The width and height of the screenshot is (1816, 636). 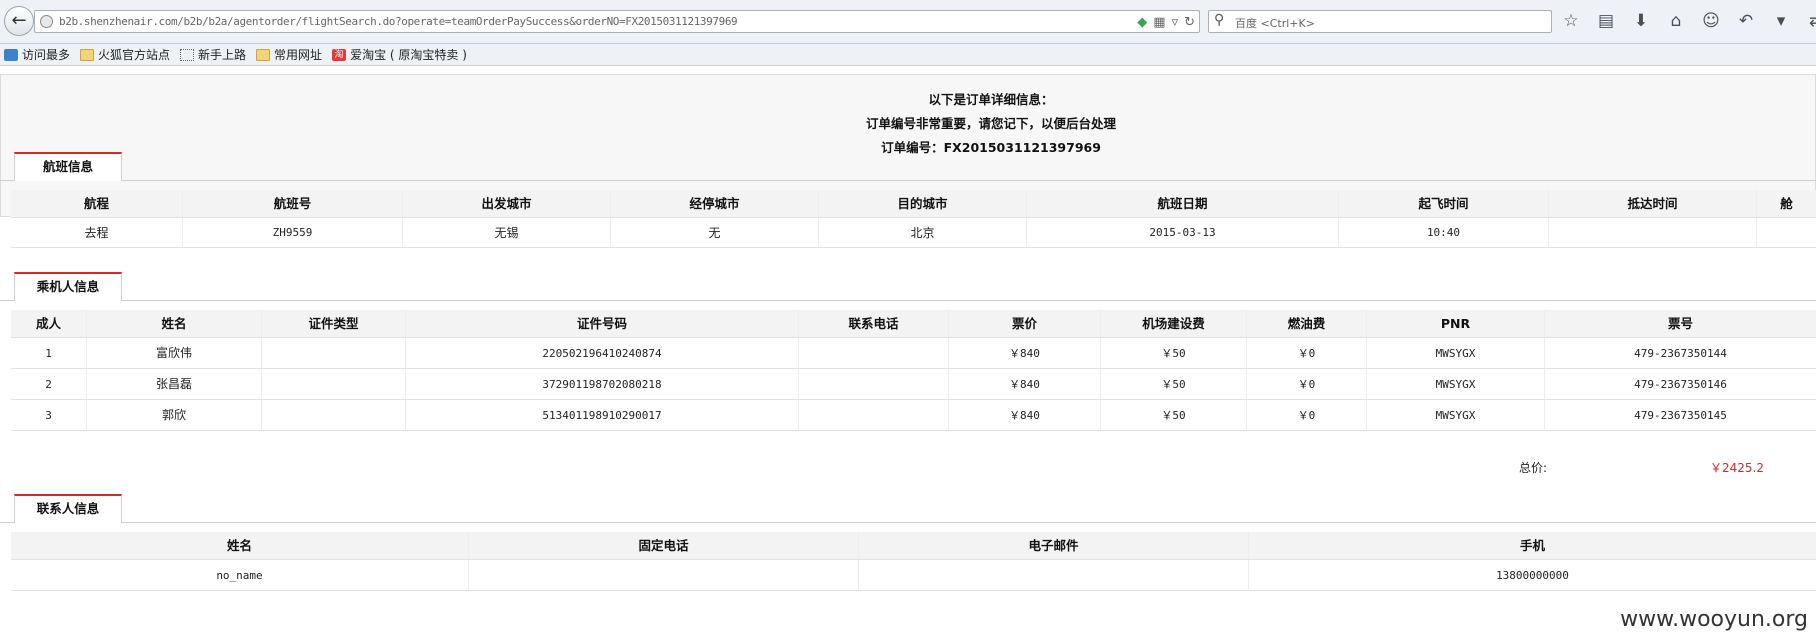 What do you see at coordinates (240, 575) in the screenshot?
I see `cell-contact-name: no_name` at bounding box center [240, 575].